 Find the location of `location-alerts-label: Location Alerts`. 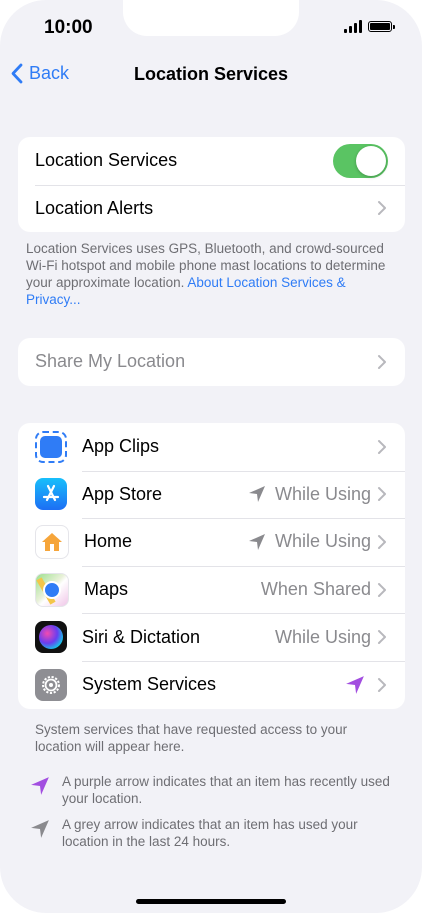

location-alerts-label: Location Alerts is located at coordinates (94, 207).